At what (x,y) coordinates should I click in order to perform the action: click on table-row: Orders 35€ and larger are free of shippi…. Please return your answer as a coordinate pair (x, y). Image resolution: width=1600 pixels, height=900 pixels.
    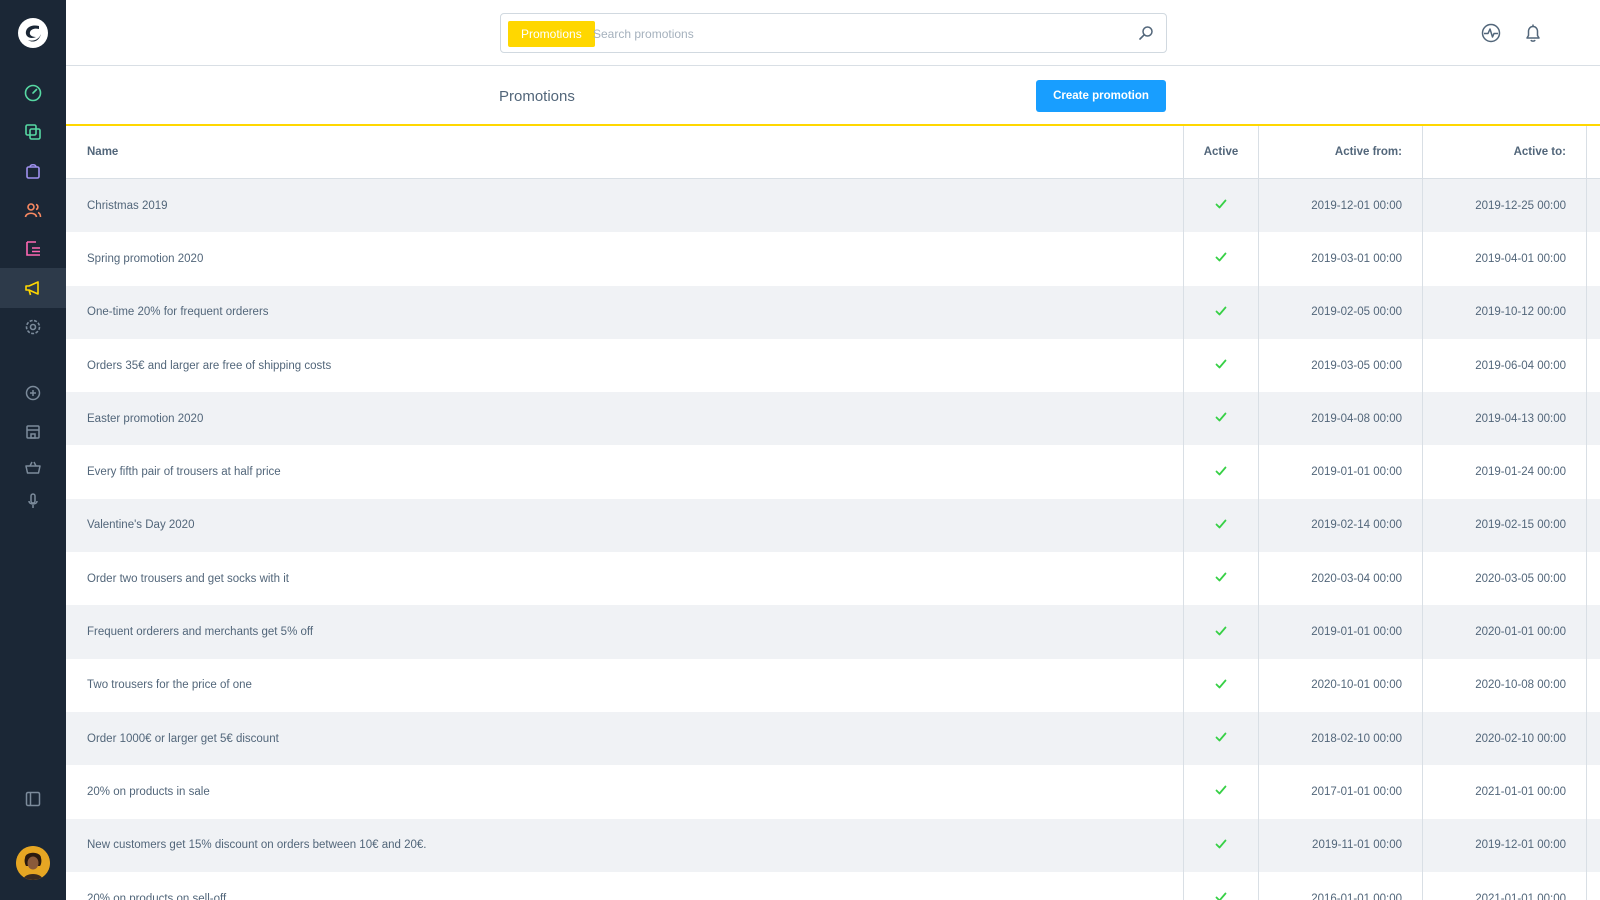
    Looking at the image, I should click on (833, 365).